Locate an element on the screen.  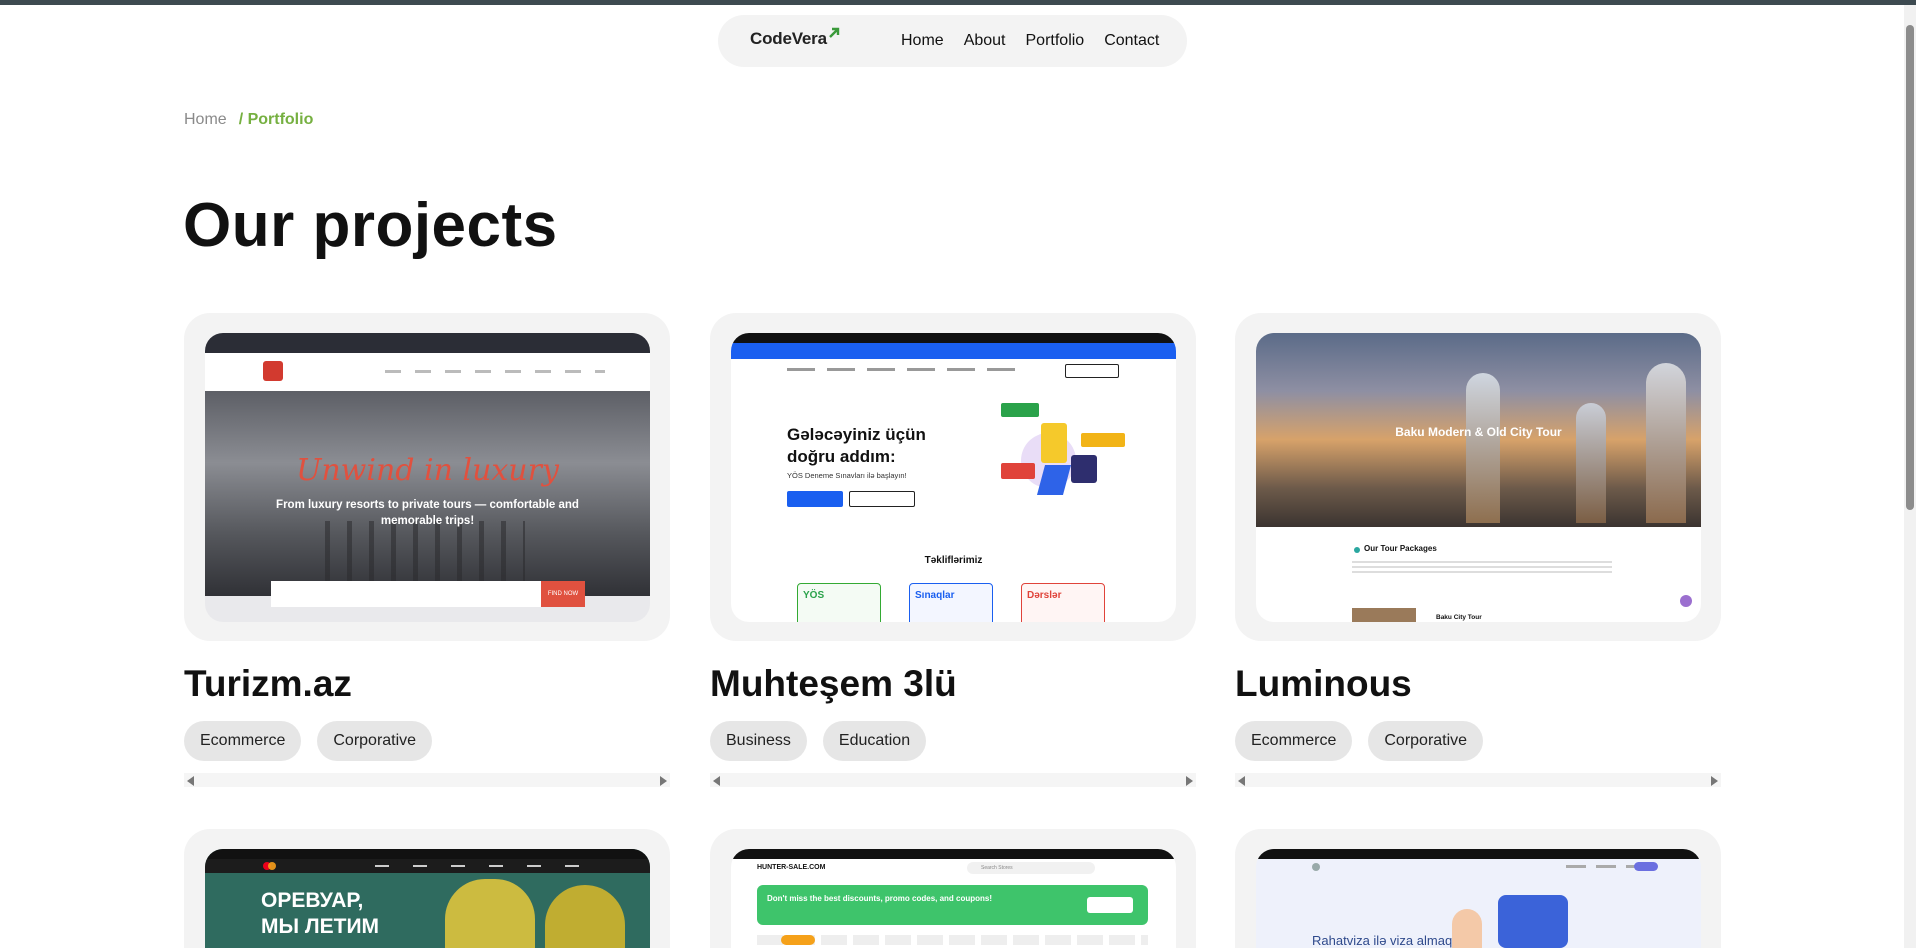
project-title: Turizm.az is located at coordinates (427, 684).